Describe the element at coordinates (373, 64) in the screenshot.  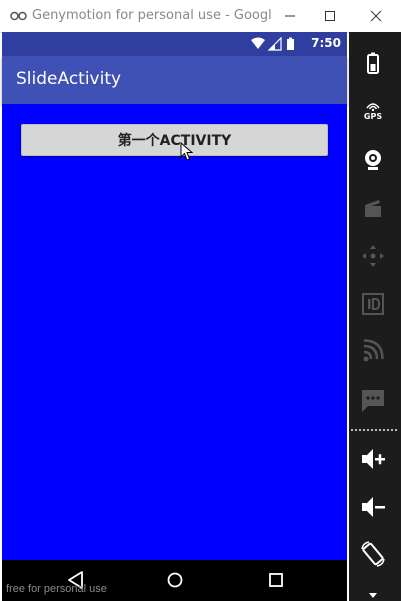
I see `battery-icon` at that location.